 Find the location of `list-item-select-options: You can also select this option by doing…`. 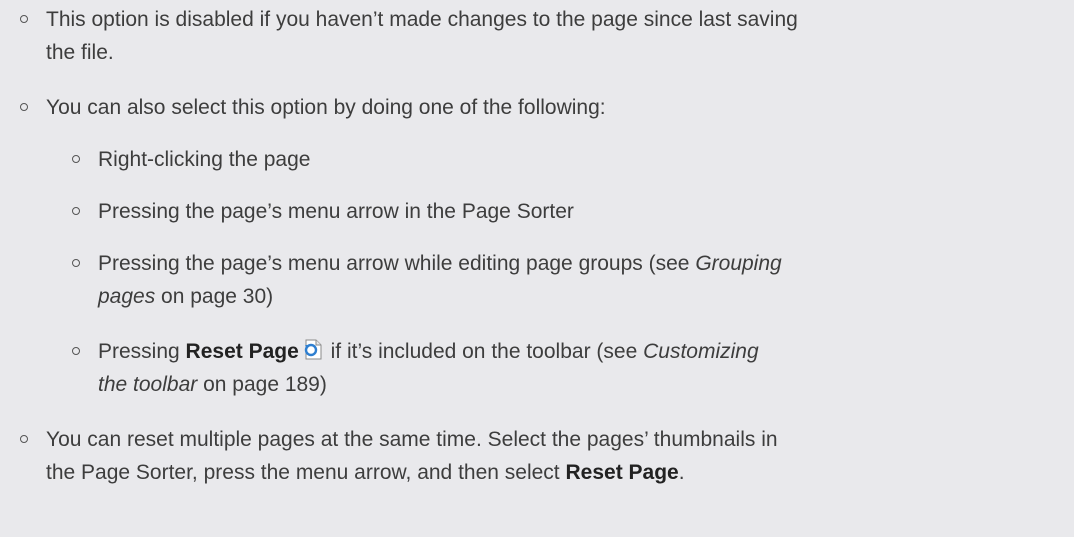

list-item-select-options: You can also select this option by doing… is located at coordinates (403, 107).